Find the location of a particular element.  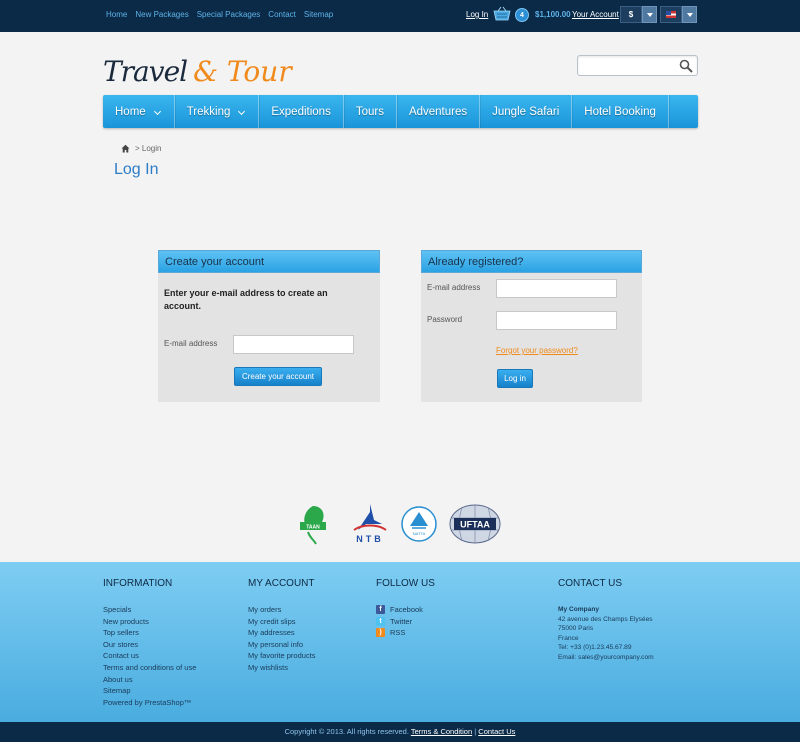

taan-logo-icon: TAAN is located at coordinates (313, 525).